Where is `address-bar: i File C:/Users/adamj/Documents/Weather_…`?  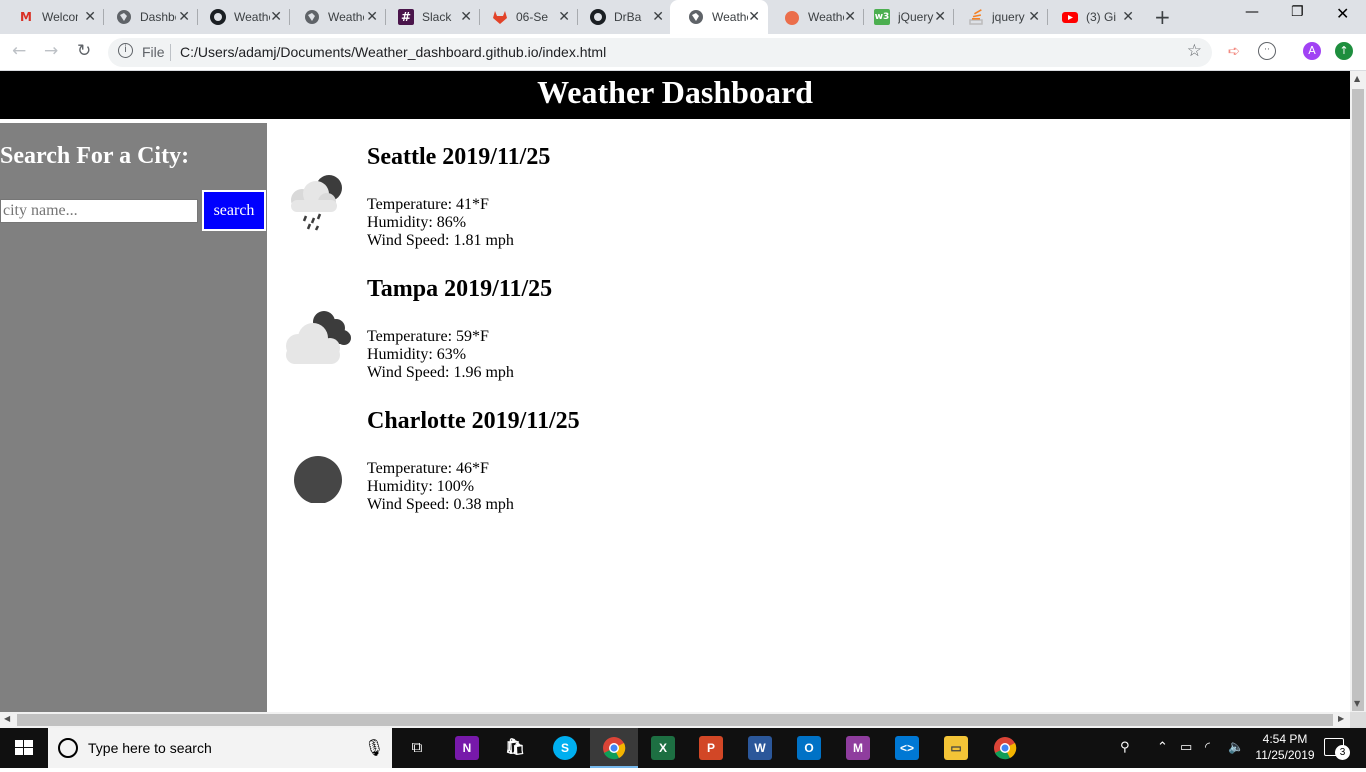 address-bar: i File C:/Users/adamj/Documents/Weather_… is located at coordinates (660, 52).